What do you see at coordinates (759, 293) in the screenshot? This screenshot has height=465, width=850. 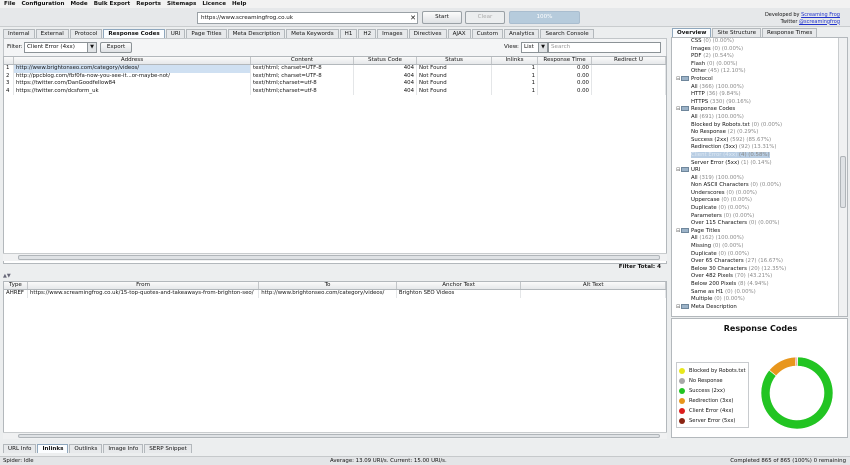 I see `tree-item-same-as-h1: Same as H1 (0) (0.00%)` at bounding box center [759, 293].